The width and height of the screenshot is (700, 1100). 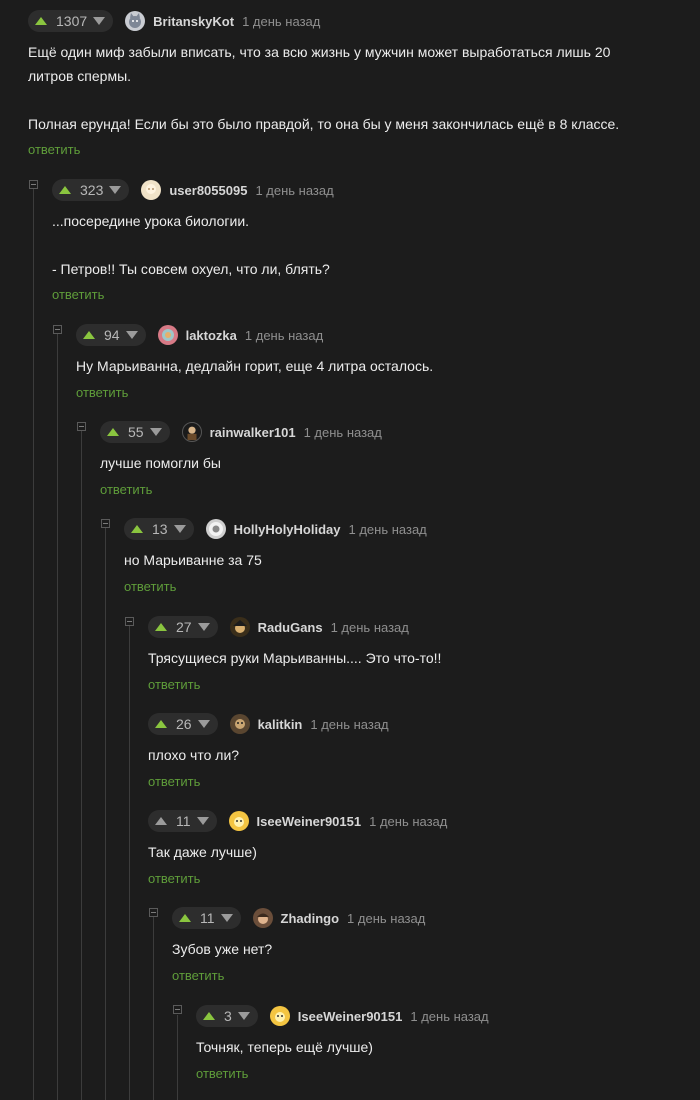 I want to click on vote-count: 13, so click(x=160, y=529).